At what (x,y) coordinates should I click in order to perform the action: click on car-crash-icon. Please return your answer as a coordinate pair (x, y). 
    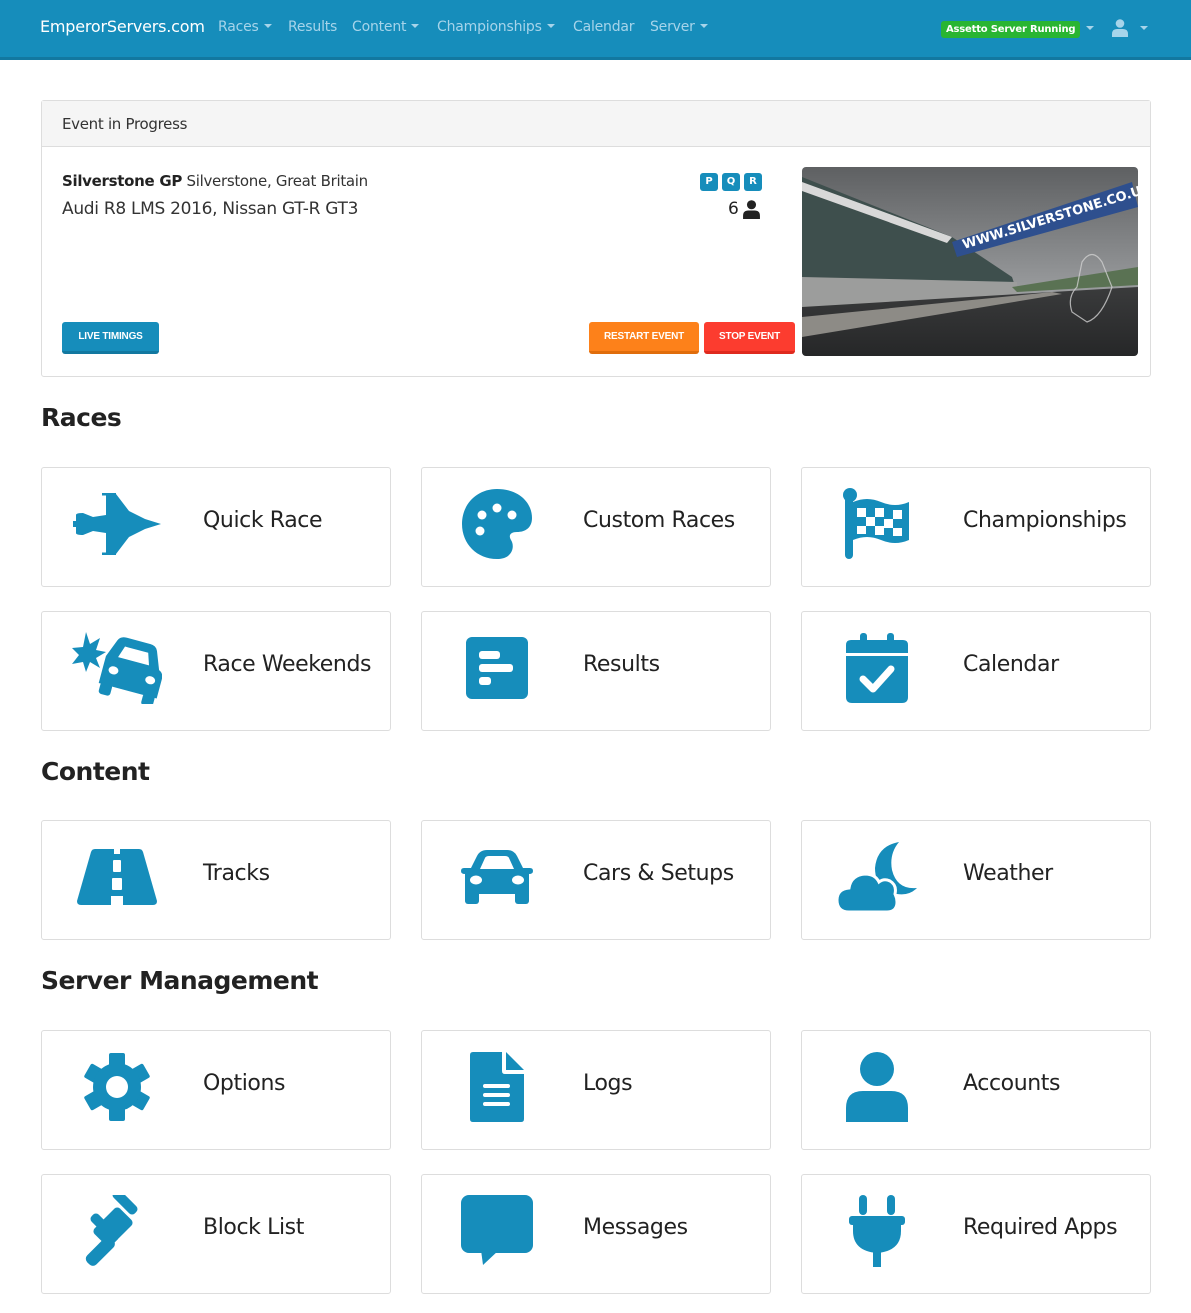
    Looking at the image, I should click on (117, 668).